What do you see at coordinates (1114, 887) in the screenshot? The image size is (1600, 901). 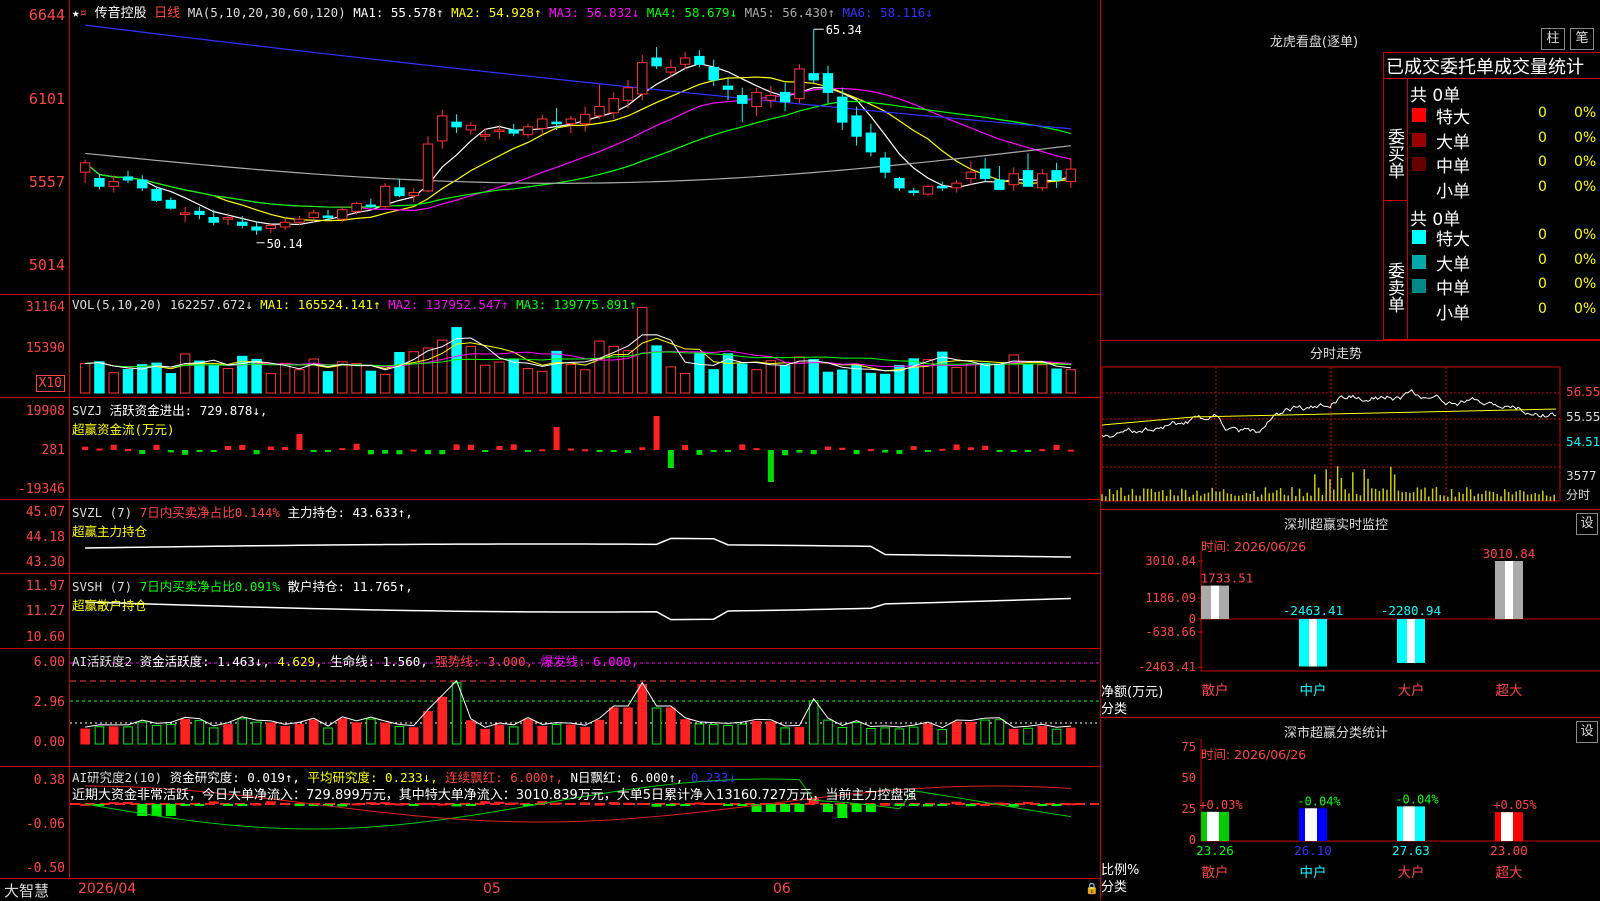 I see `ratio-category-label: 分类` at bounding box center [1114, 887].